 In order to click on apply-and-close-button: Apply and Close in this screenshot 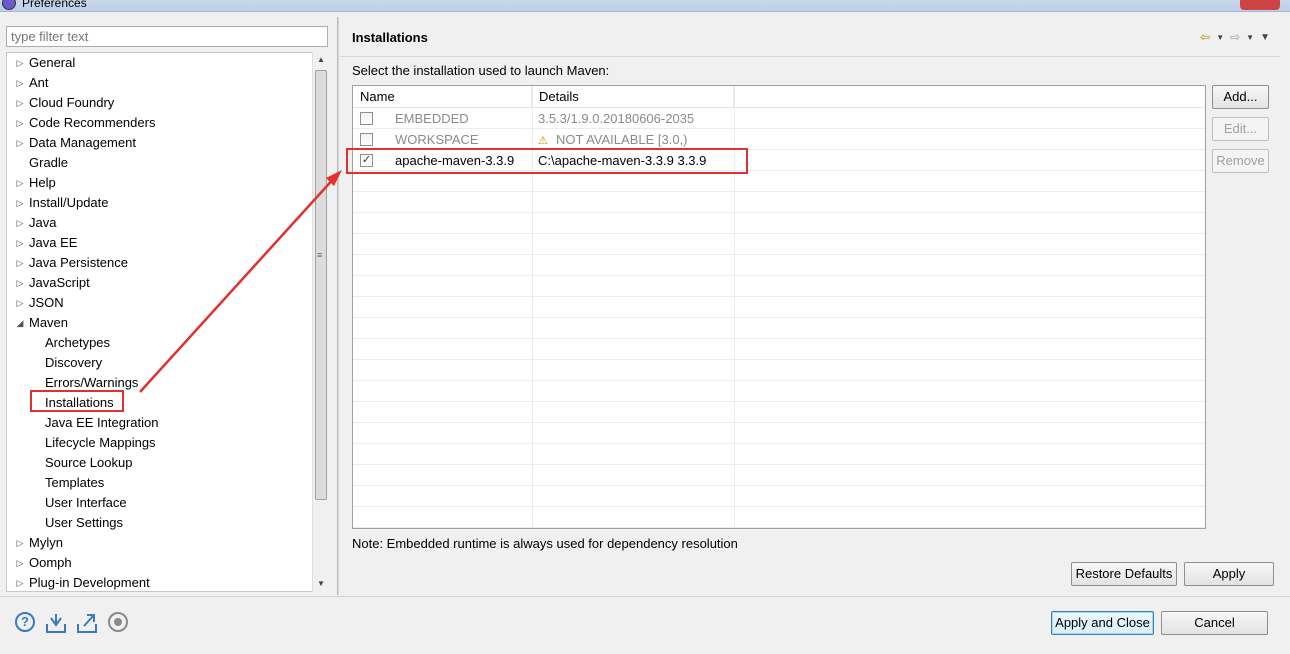, I will do `click(1102, 623)`.